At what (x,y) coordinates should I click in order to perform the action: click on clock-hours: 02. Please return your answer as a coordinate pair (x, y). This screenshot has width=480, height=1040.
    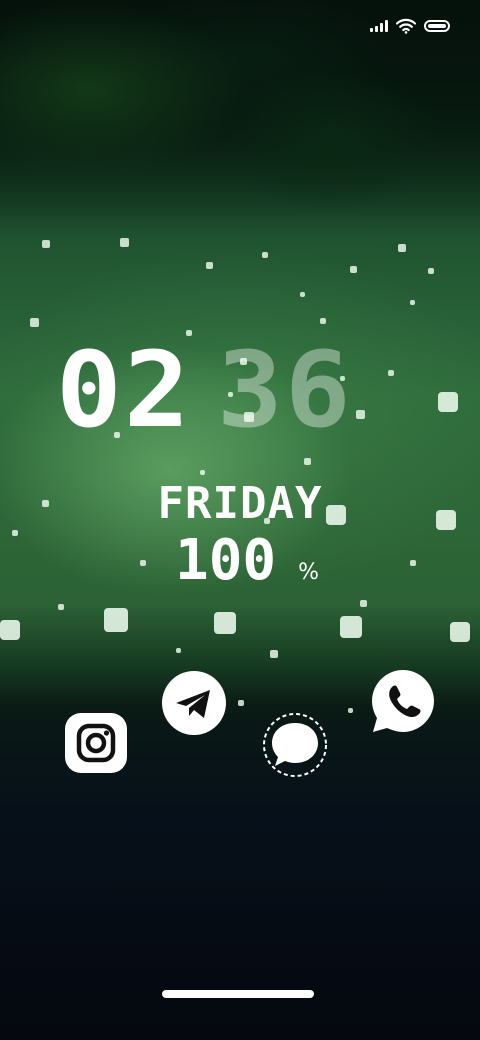
    Looking at the image, I should click on (124, 390).